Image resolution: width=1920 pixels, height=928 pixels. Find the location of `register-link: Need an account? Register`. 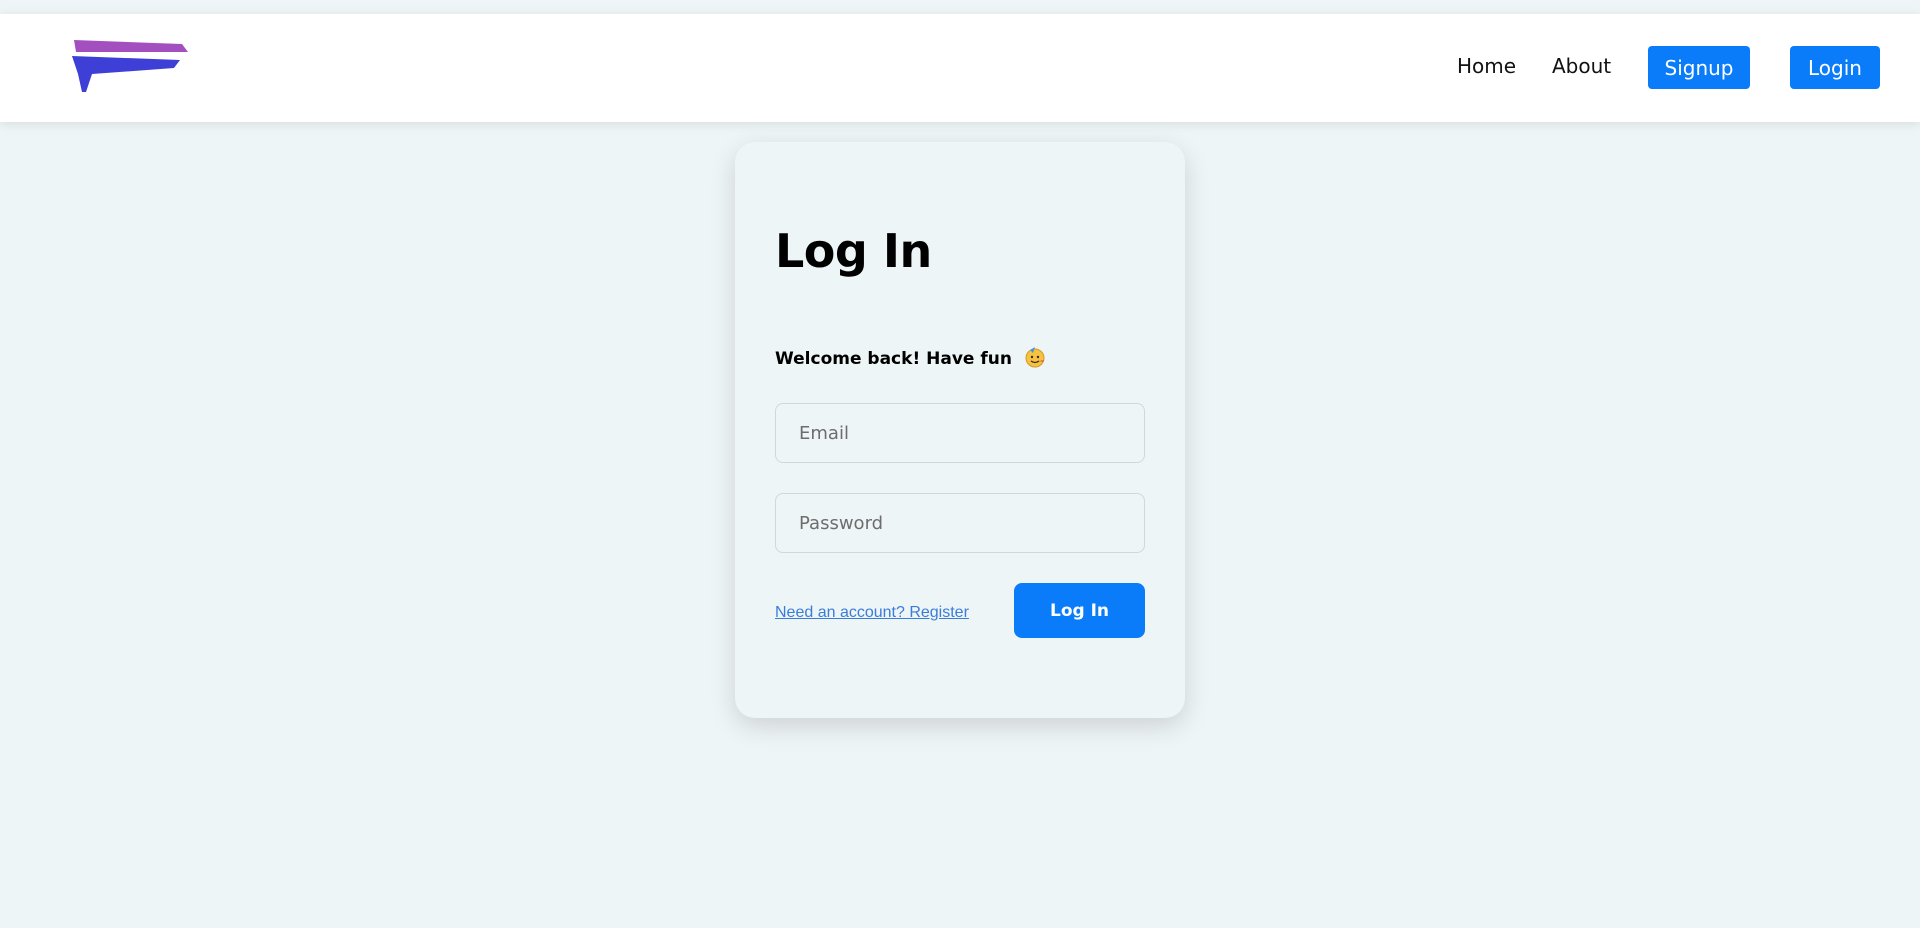

register-link: Need an account? Register is located at coordinates (872, 613).